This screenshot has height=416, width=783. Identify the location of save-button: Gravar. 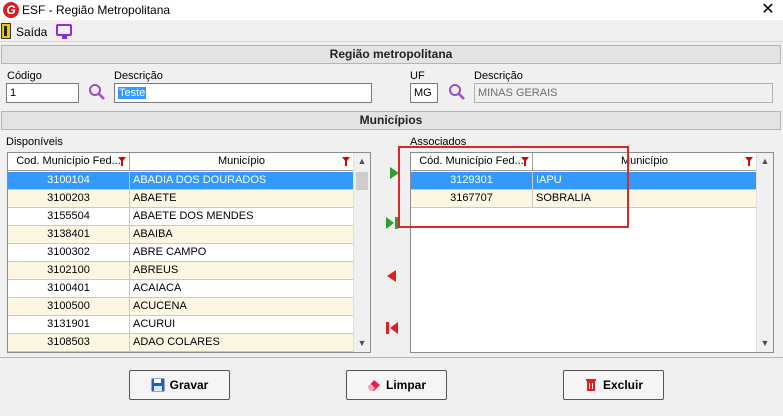
(179, 385).